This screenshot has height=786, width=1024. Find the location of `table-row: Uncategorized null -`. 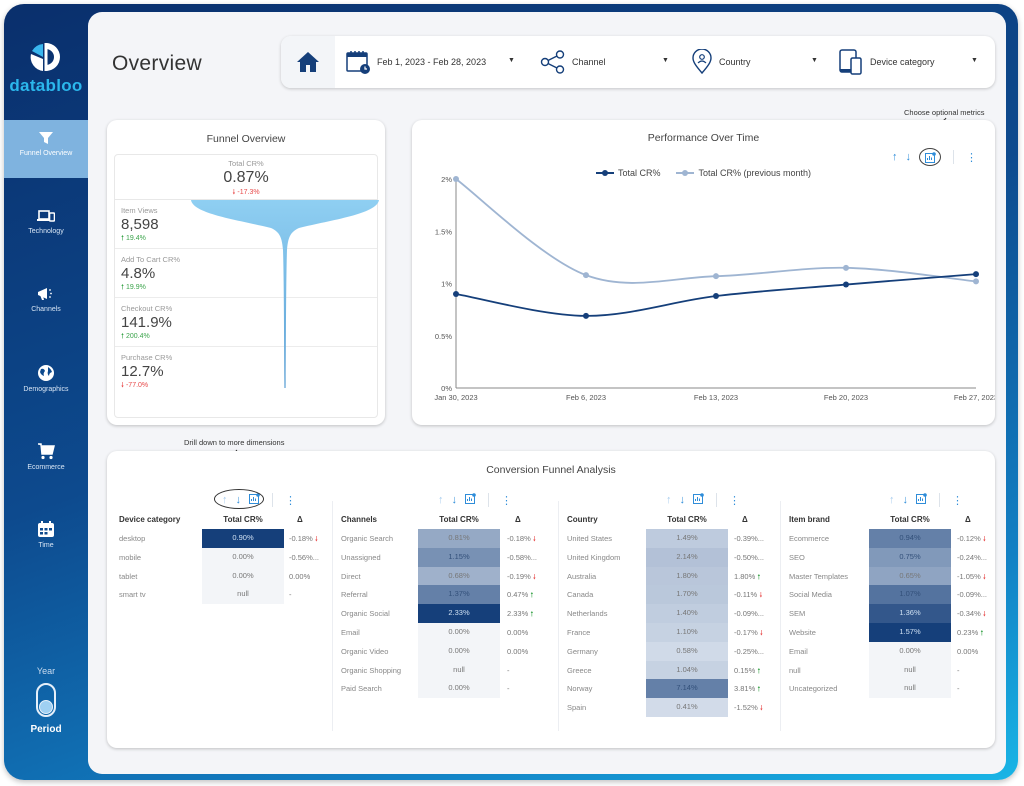

table-row: Uncategorized null - is located at coordinates (889, 689).